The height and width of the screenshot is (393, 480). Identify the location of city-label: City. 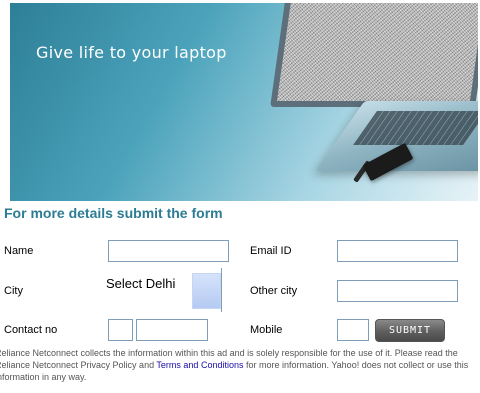
(13, 291).